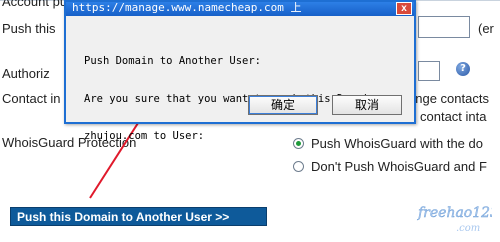 The image size is (500, 242). Describe the element at coordinates (240, 9) in the screenshot. I see `dialog-title: https://manage.www.namecheap.com 上` at that location.